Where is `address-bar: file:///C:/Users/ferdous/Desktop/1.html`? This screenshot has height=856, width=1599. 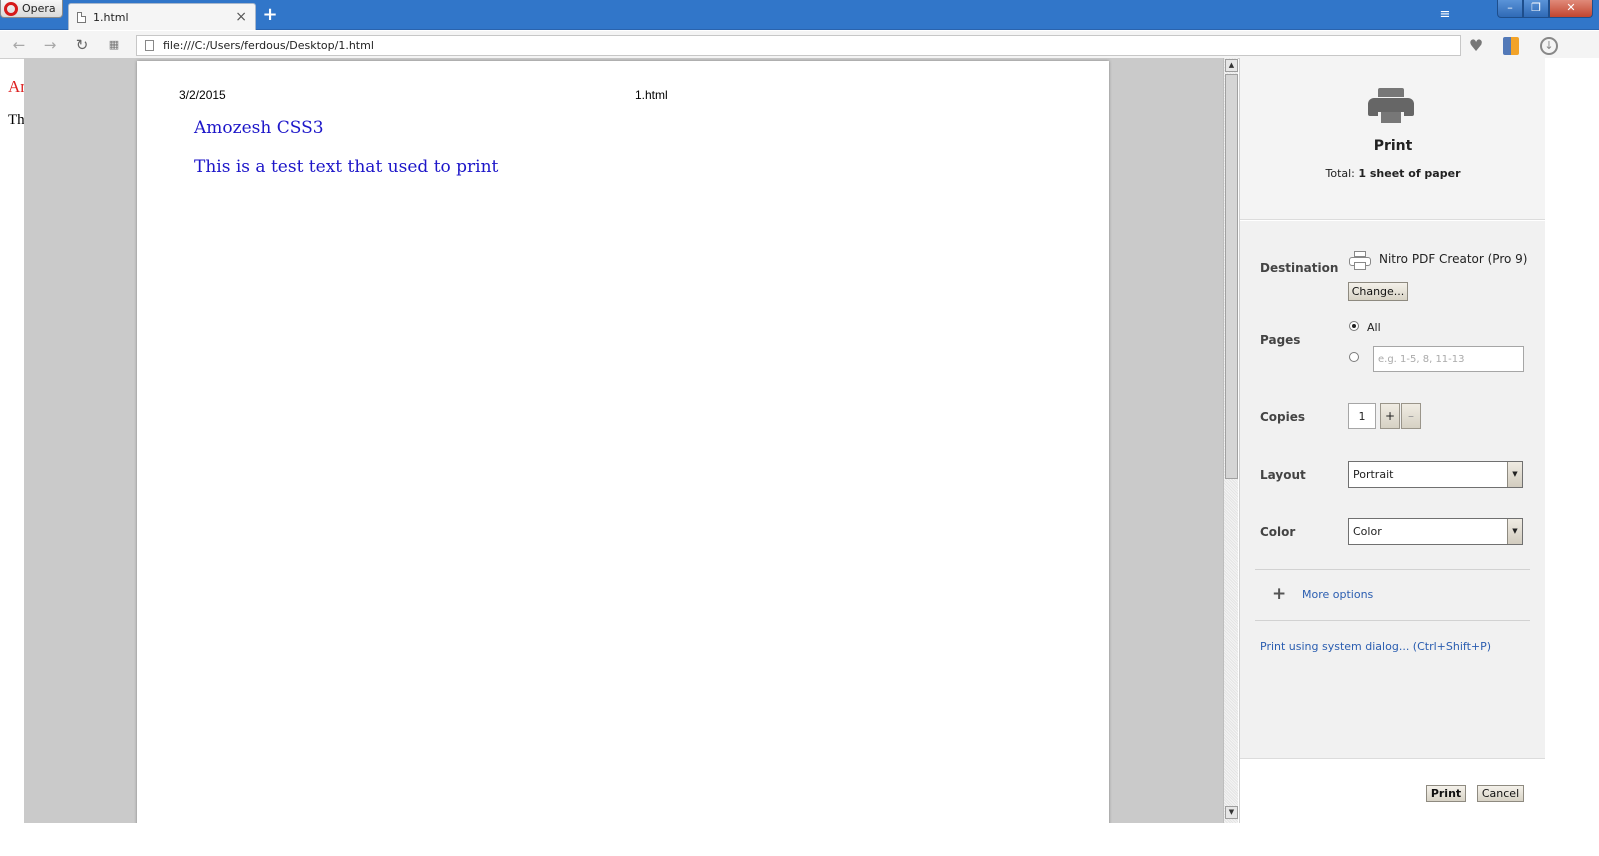 address-bar: file:///C:/Users/ferdous/Desktop/1.html is located at coordinates (798, 45).